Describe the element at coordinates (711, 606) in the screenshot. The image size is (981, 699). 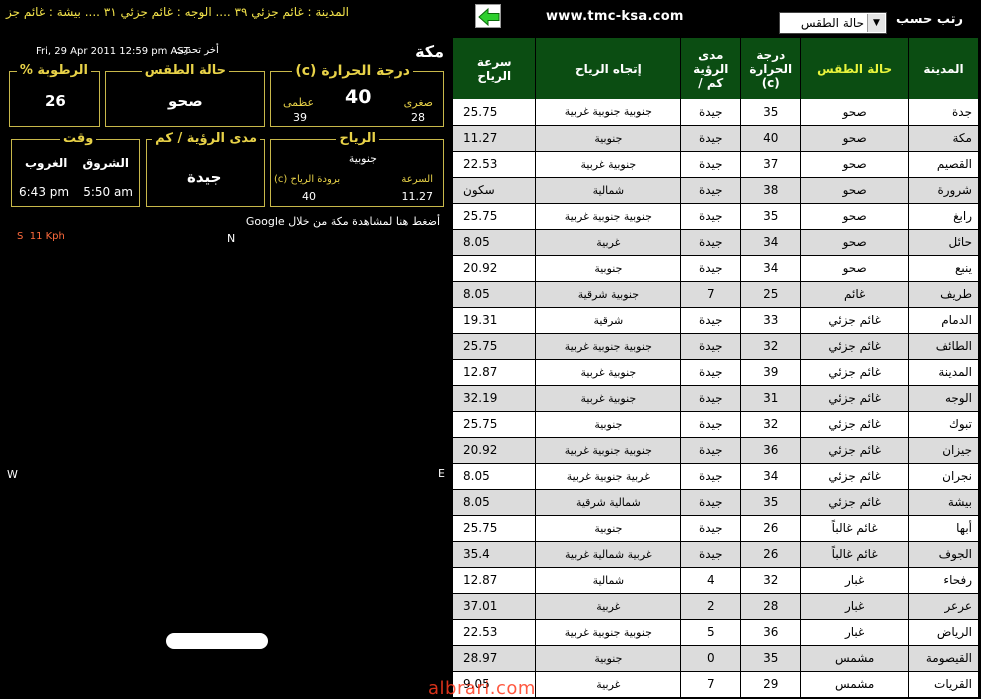
I see `cell-visibility: 2` at that location.